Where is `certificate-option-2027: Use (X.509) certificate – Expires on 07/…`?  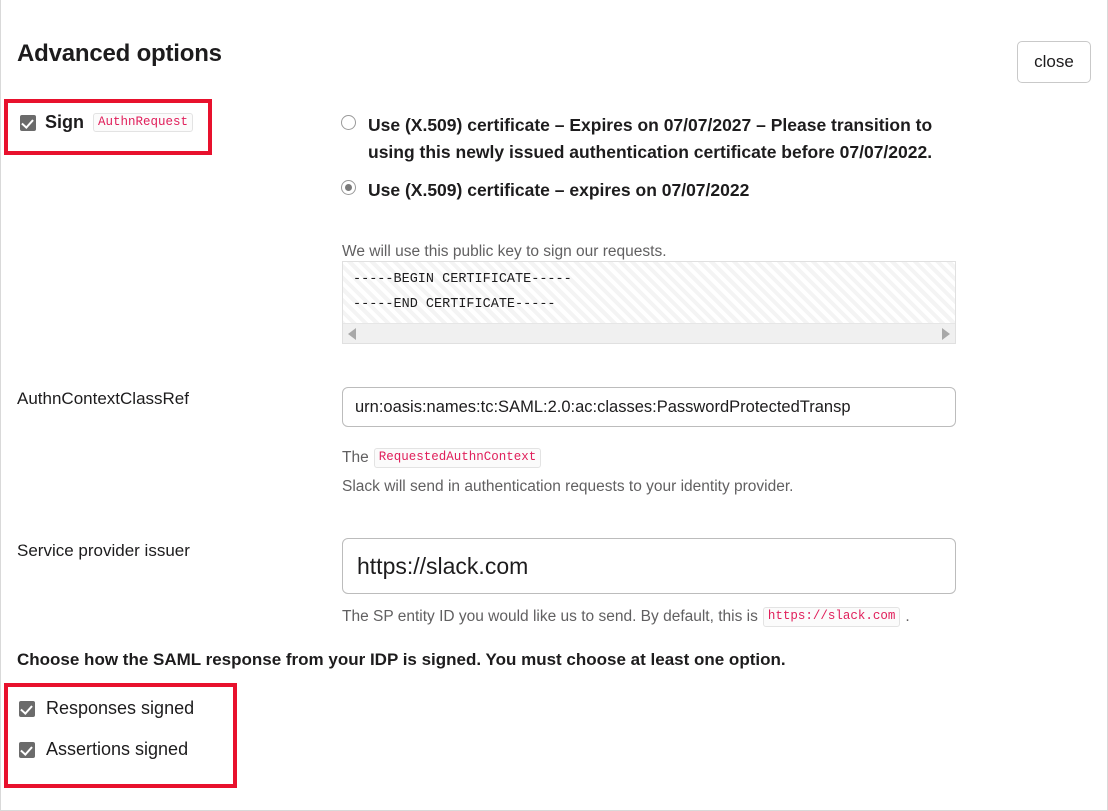 certificate-option-2027: Use (X.509) certificate – Expires on 07/… is located at coordinates (651, 138).